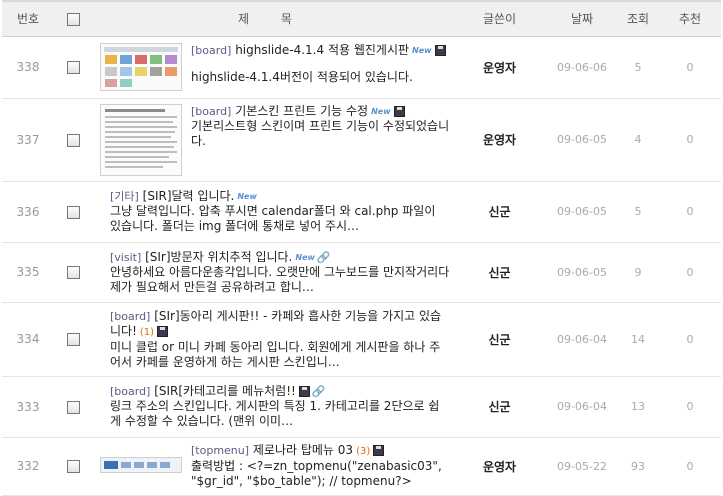 This screenshot has width=723, height=496. Describe the element at coordinates (582, 466) in the screenshot. I see `post-date: 09-05-22` at that location.